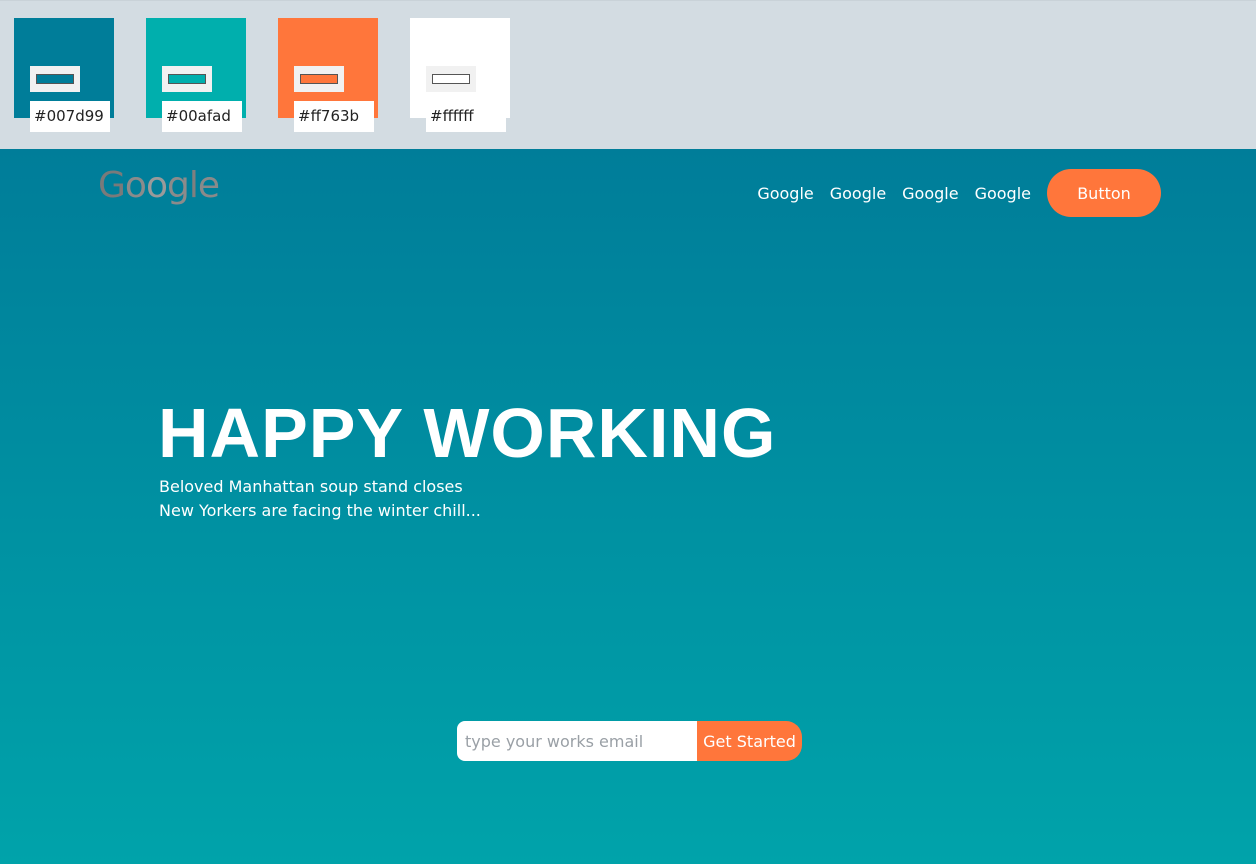 The width and height of the screenshot is (1256, 864). I want to click on swatch-hex-label: #00afad, so click(202, 116).